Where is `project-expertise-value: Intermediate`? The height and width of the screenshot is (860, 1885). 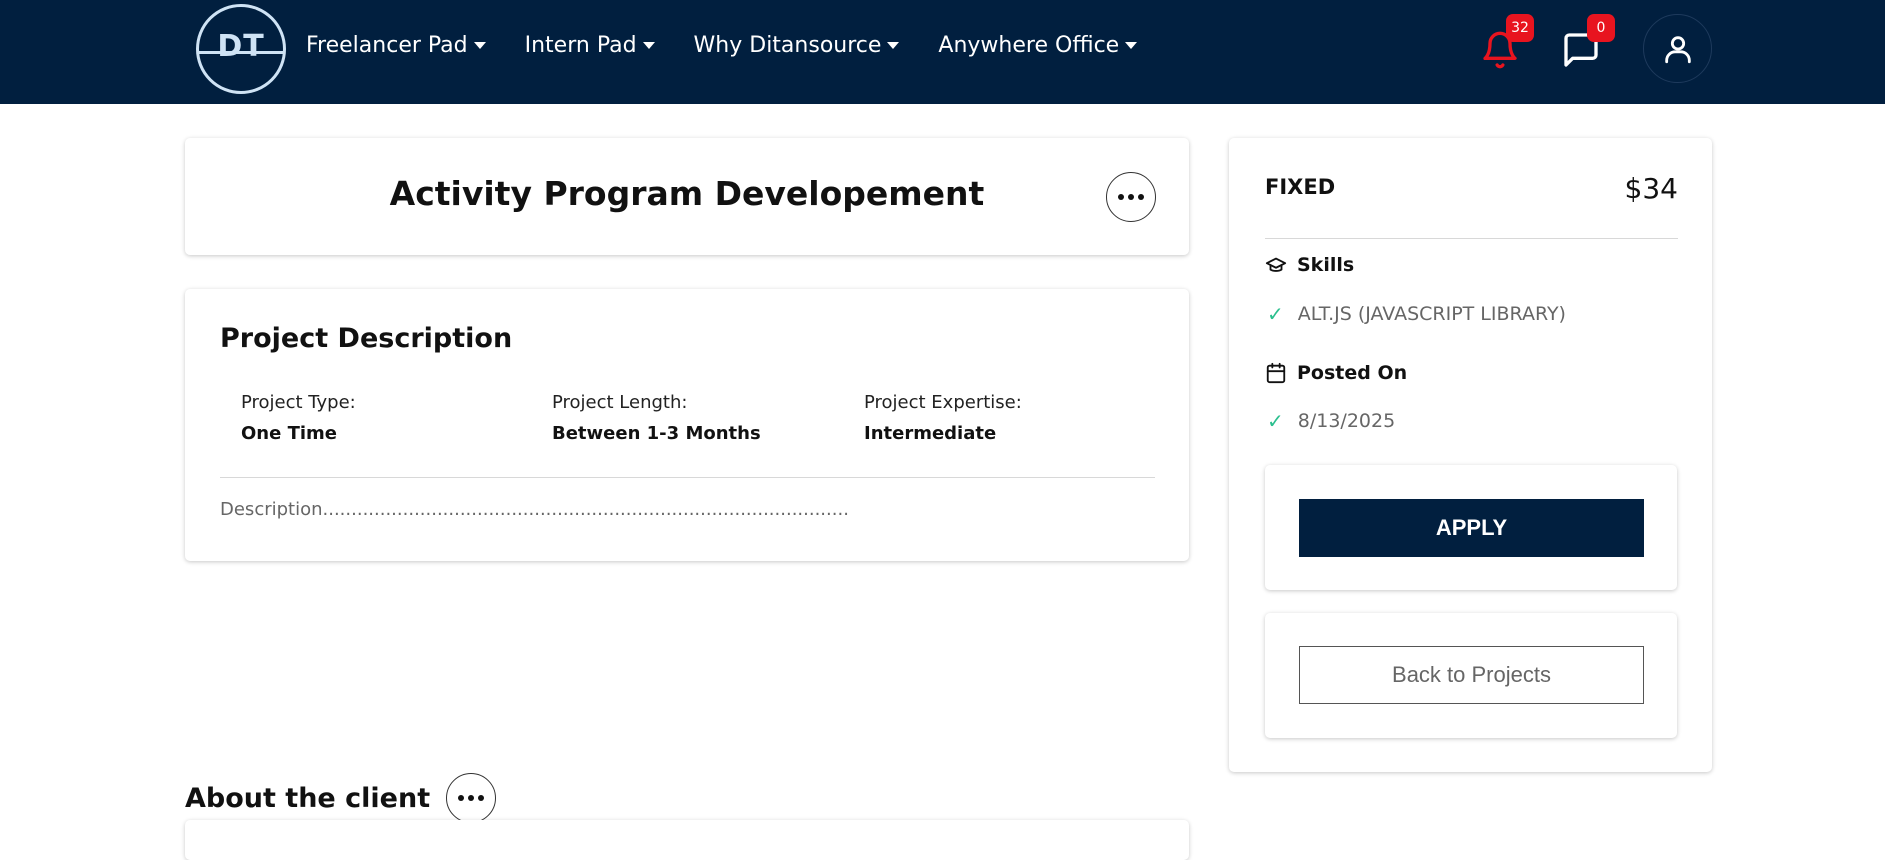 project-expertise-value: Intermediate is located at coordinates (930, 433).